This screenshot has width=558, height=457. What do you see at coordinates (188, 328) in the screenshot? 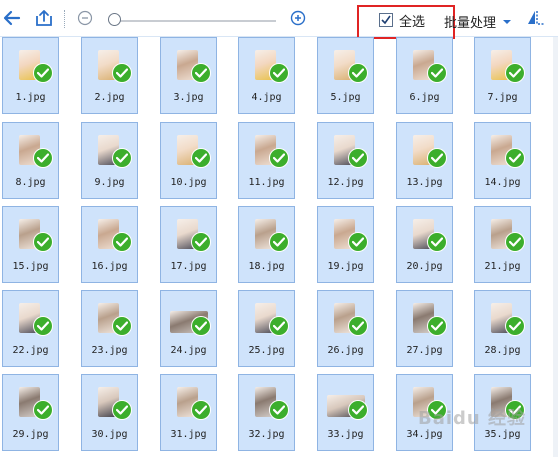
I see `file-tile: 24.jpg` at bounding box center [188, 328].